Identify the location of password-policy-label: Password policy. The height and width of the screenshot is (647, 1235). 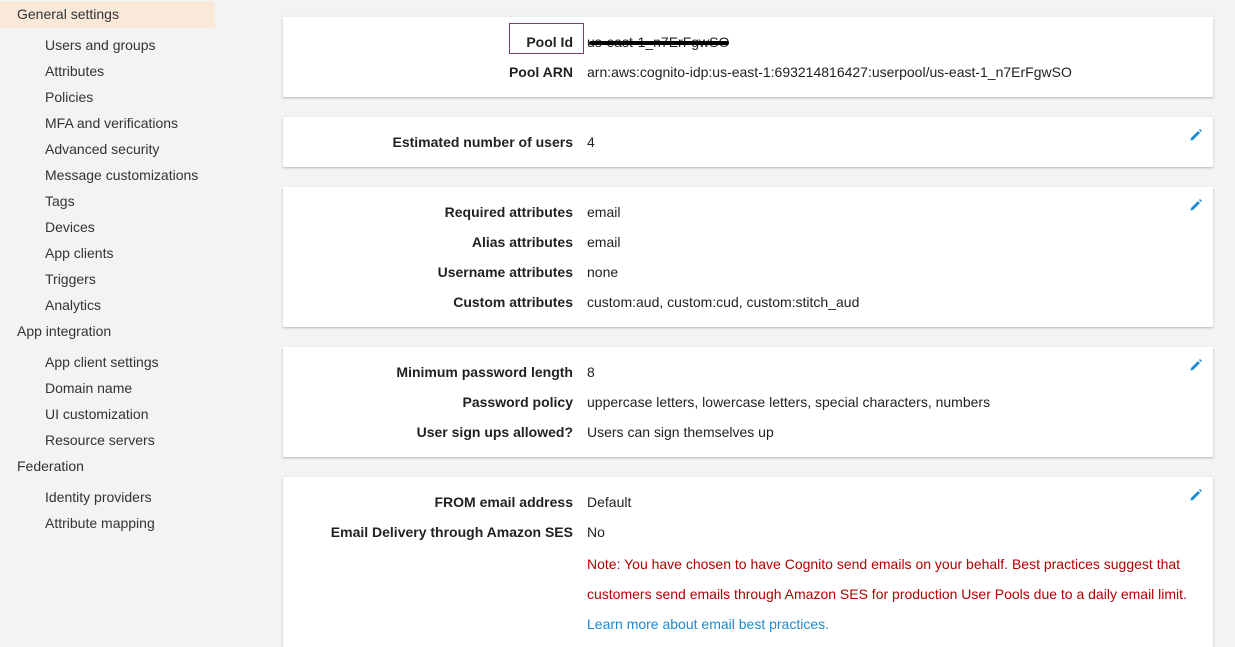
(517, 402).